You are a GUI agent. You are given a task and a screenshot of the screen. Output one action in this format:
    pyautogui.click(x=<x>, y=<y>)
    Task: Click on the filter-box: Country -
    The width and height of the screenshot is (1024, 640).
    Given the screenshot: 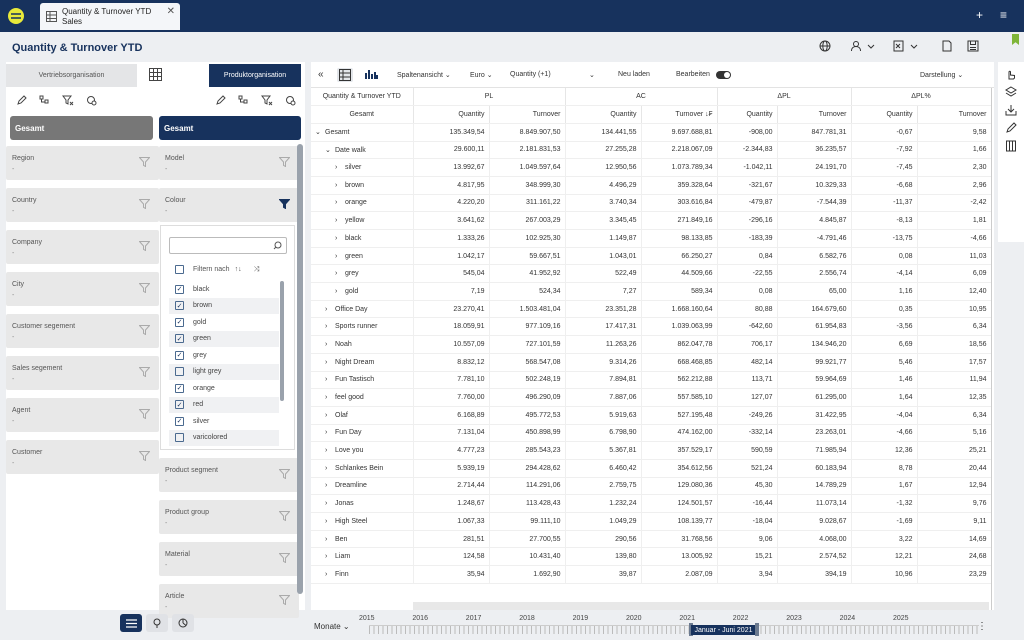 What is the action you would take?
    pyautogui.click(x=82, y=205)
    